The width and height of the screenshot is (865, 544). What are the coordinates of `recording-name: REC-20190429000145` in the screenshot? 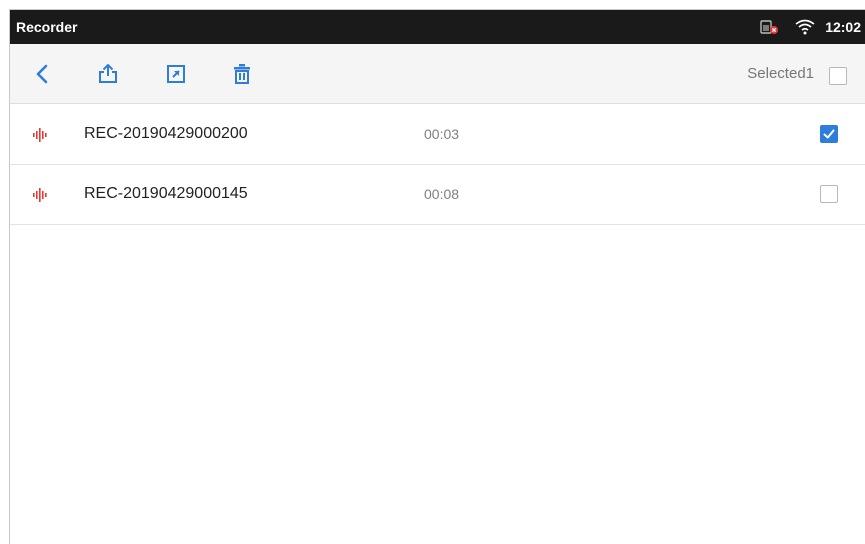 It's located at (166, 193).